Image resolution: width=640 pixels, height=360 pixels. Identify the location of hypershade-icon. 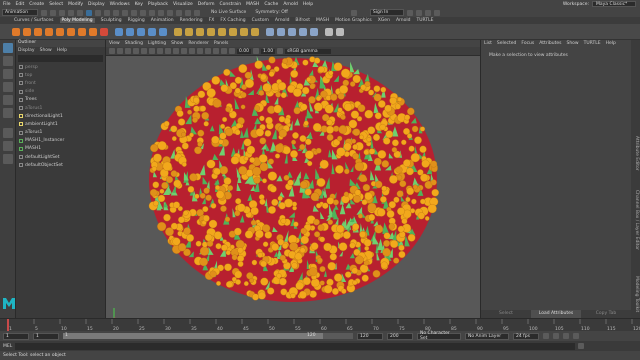
(197, 12).